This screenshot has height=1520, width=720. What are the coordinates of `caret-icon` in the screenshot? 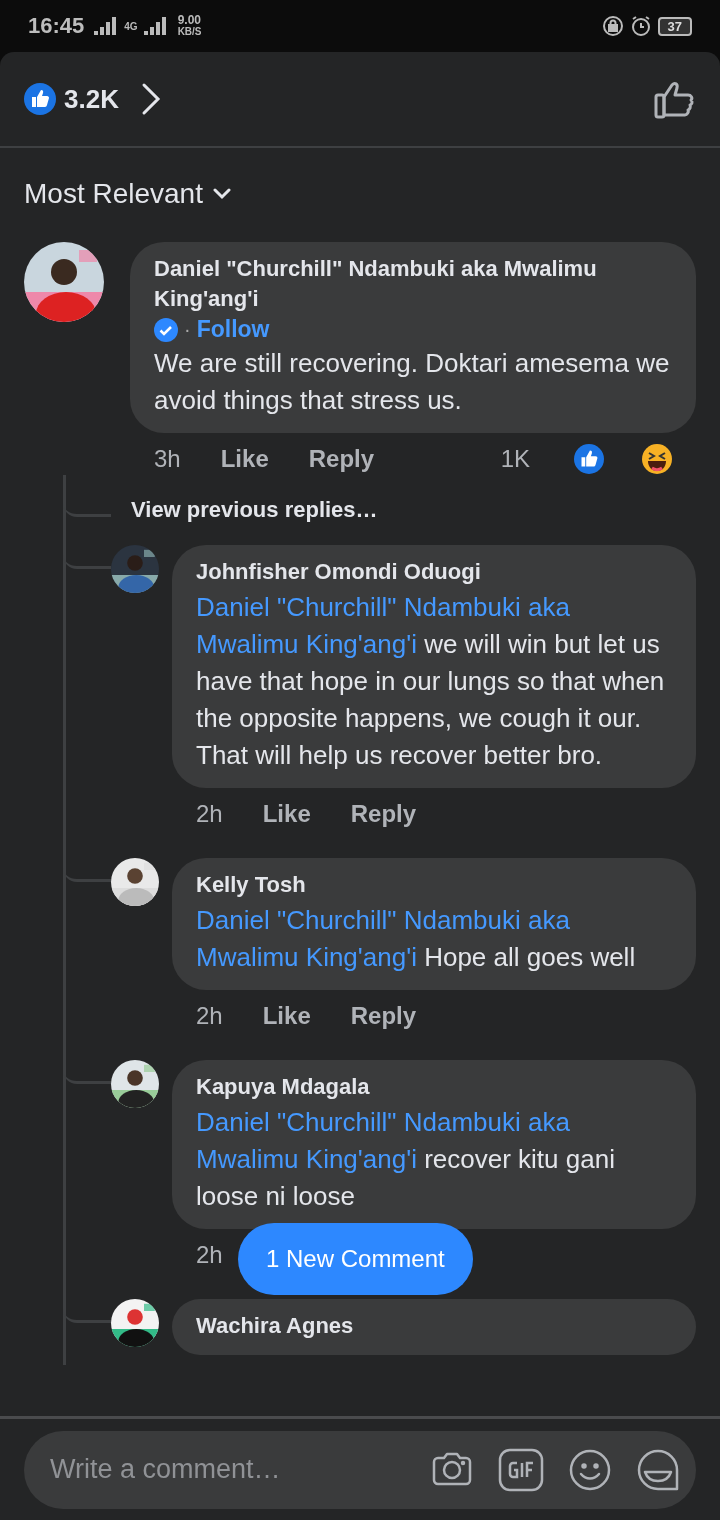 It's located at (221, 194).